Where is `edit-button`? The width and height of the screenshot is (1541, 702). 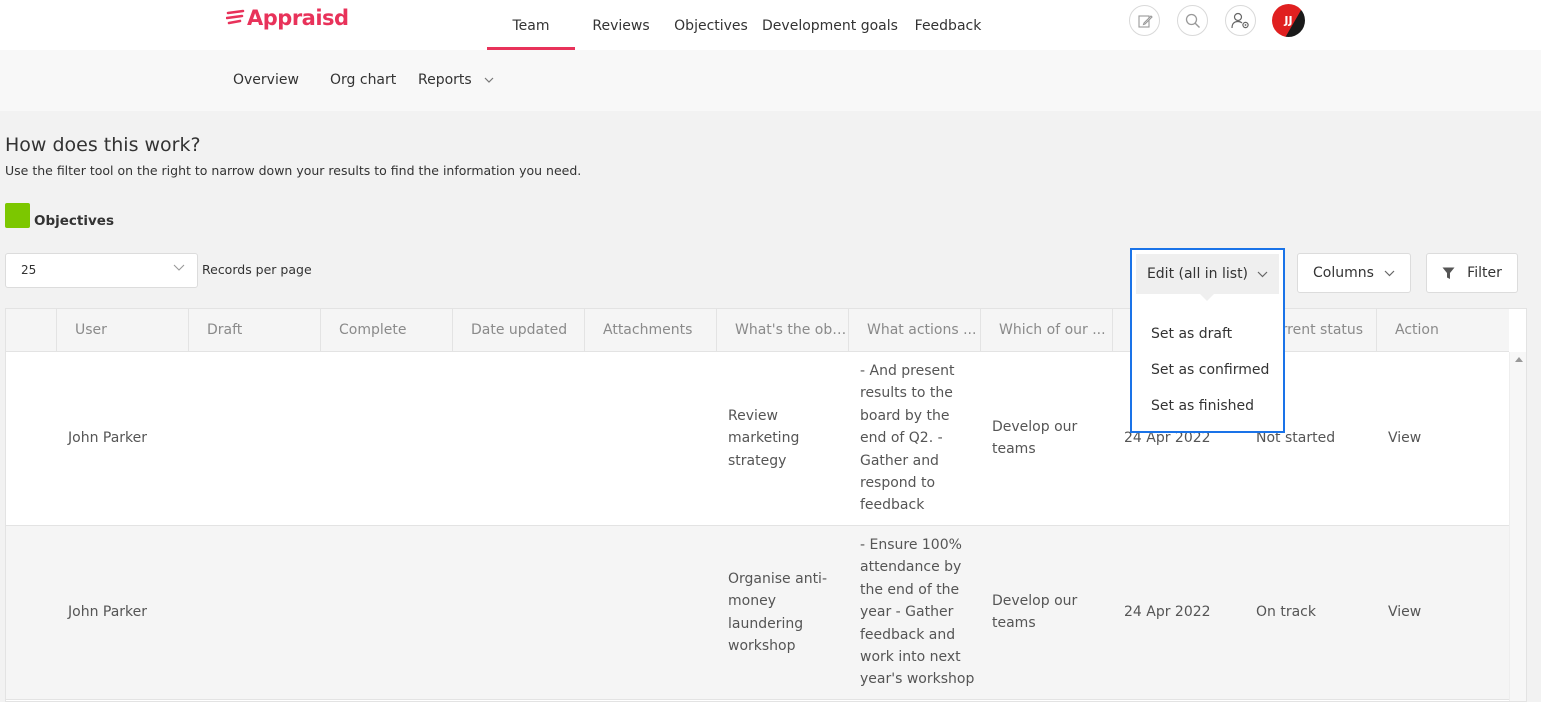
edit-button is located at coordinates (1144, 20).